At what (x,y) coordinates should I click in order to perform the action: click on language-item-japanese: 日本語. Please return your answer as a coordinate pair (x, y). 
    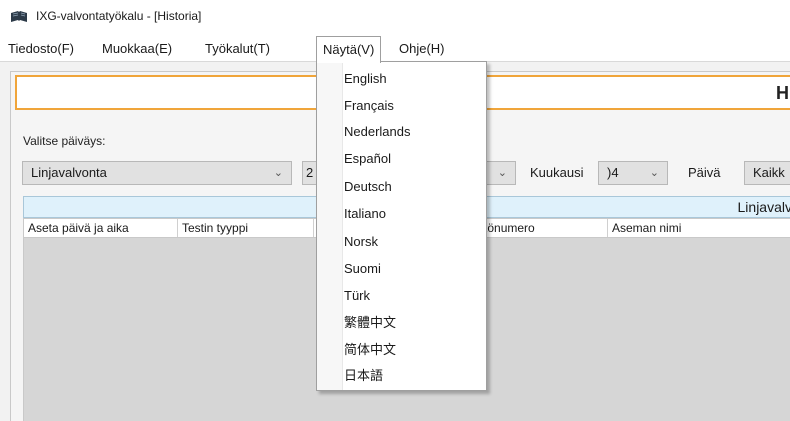
    Looking at the image, I should click on (415, 376).